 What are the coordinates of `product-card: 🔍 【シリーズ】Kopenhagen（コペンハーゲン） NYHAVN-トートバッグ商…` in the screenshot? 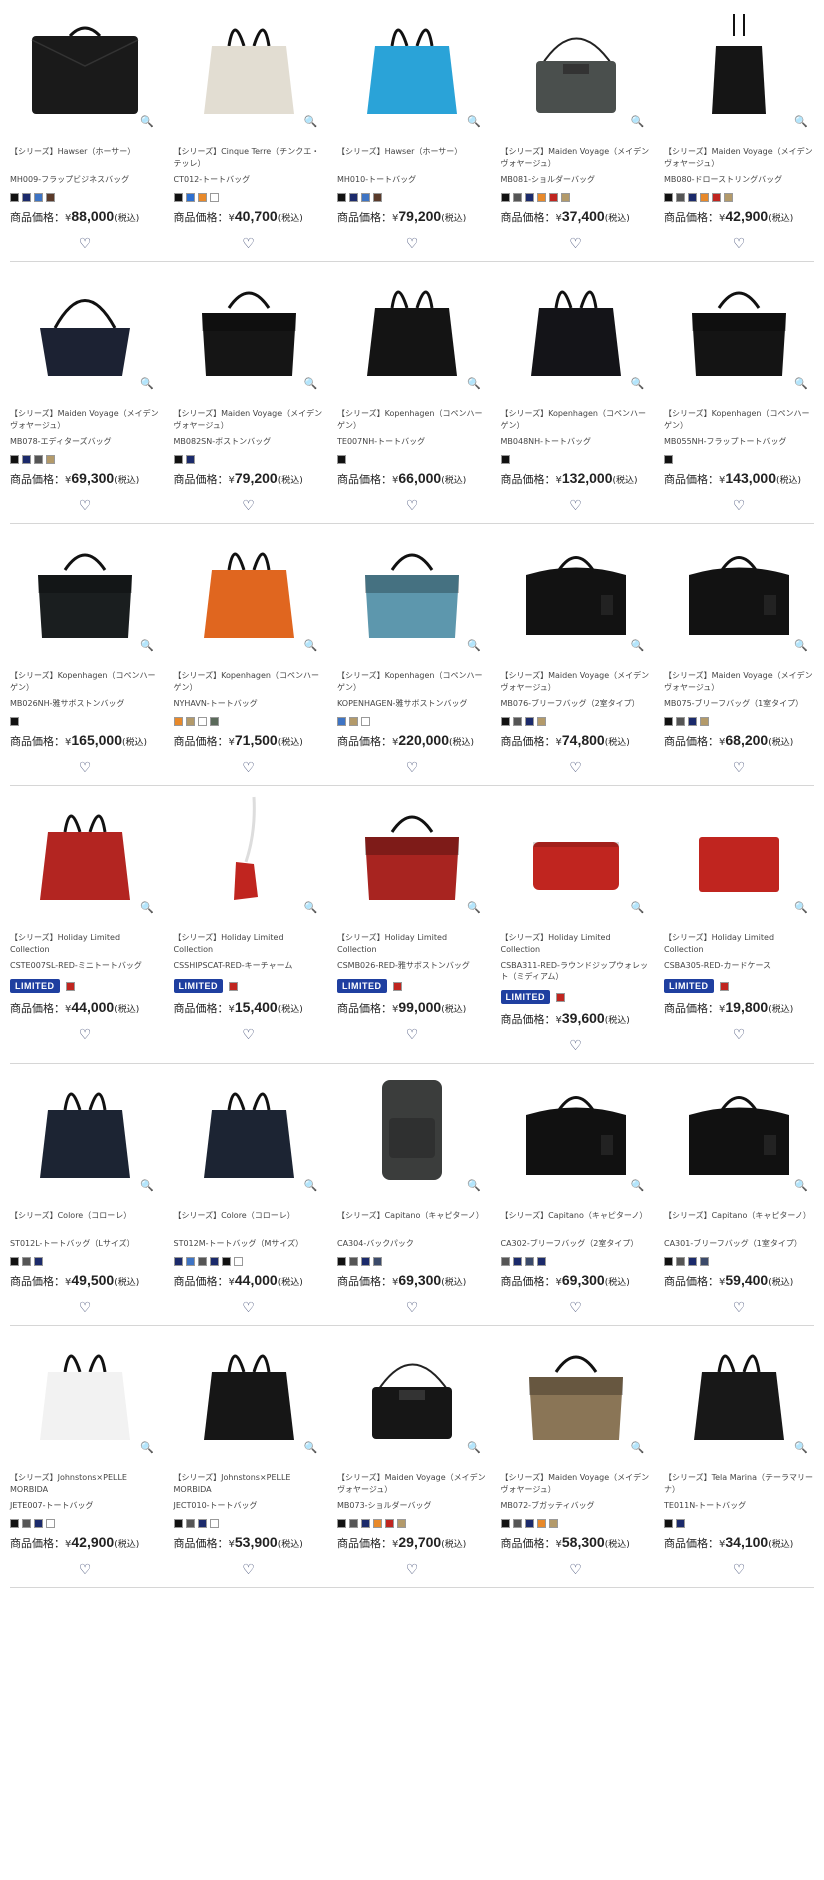 It's located at (248, 657).